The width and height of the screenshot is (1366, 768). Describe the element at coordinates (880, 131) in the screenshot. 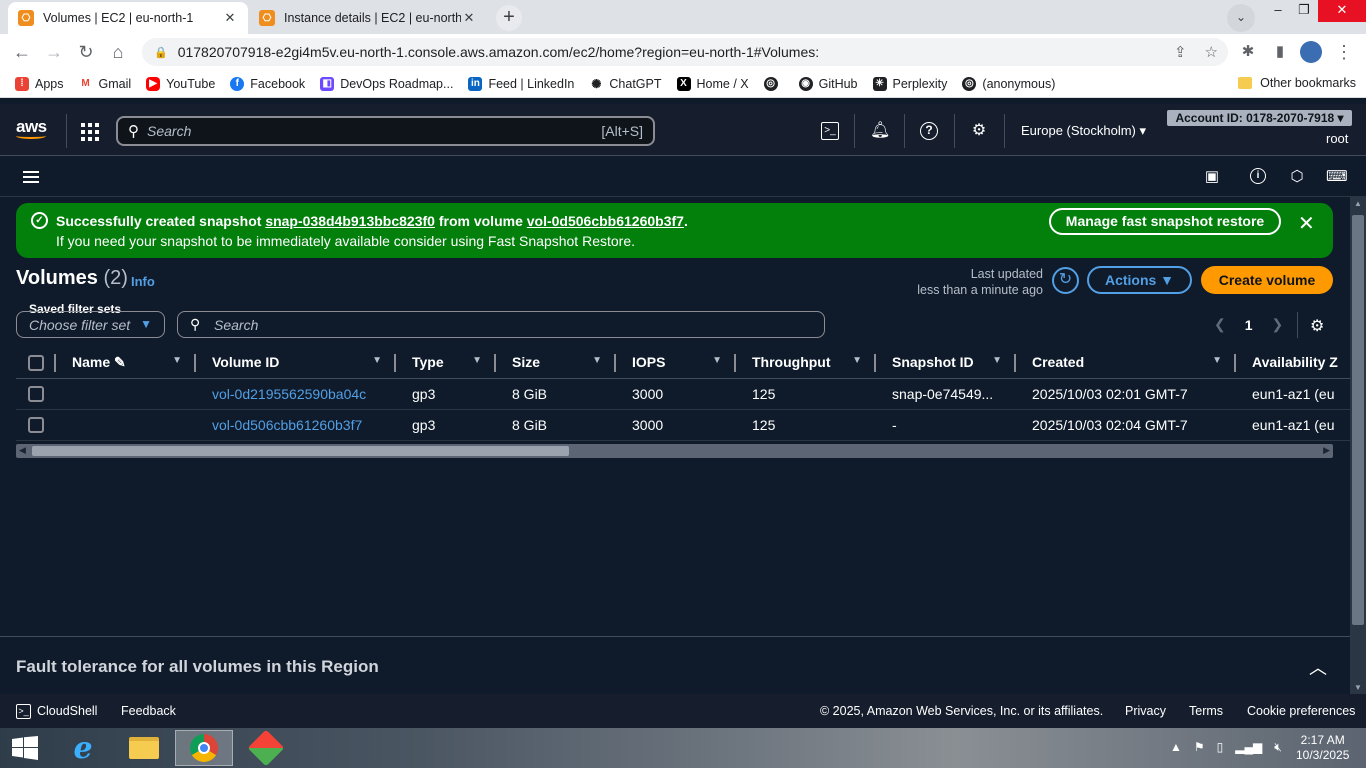

I see `bell-icon: 🔔︎` at that location.